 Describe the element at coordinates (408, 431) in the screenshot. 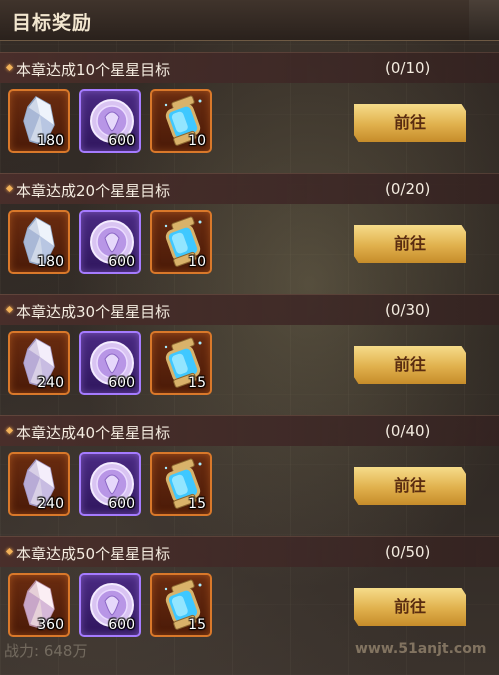

I see `goal-progress: (0/40)` at that location.